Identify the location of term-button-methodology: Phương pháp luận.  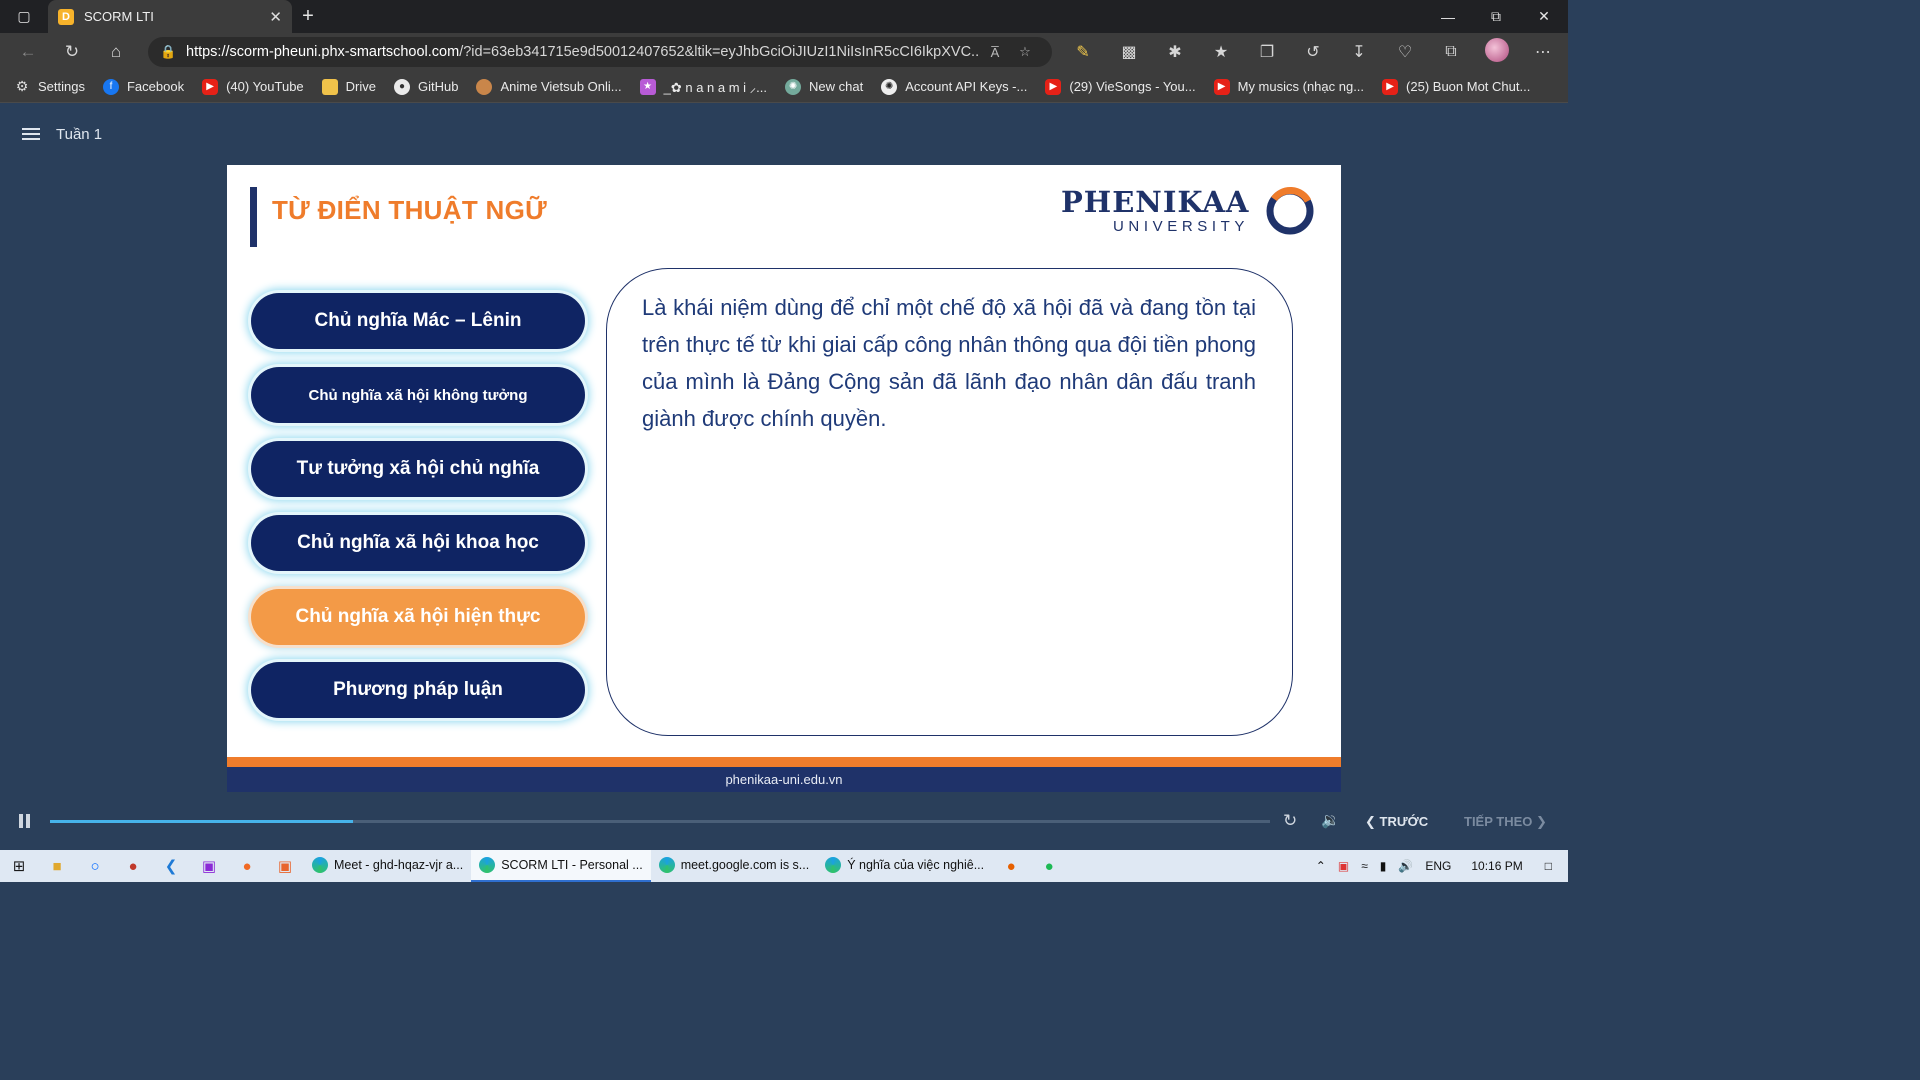
(418, 690).